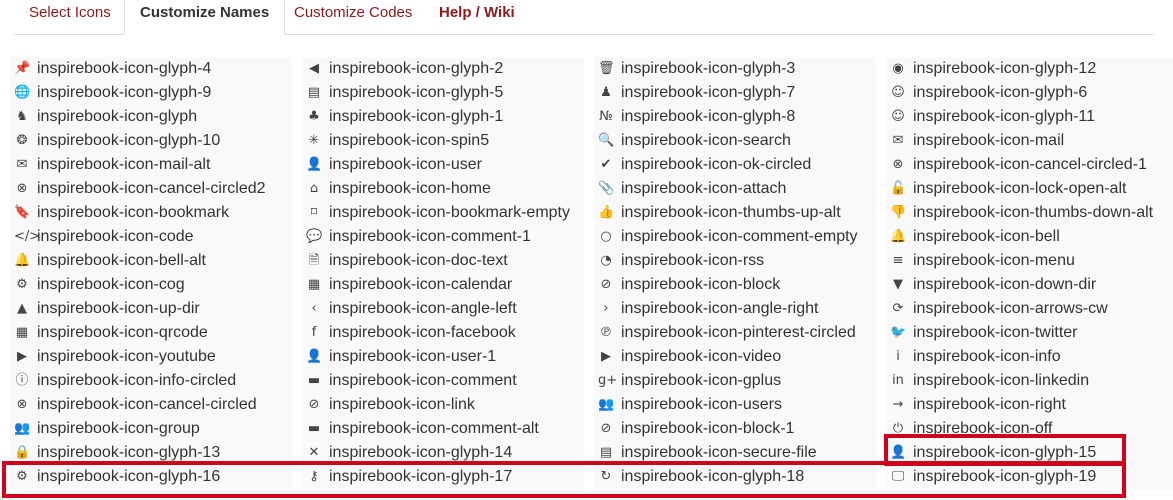 The width and height of the screenshot is (1173, 500). I want to click on icon-list-item: ≡ inspirebook-icon-menu, so click(1029, 261).